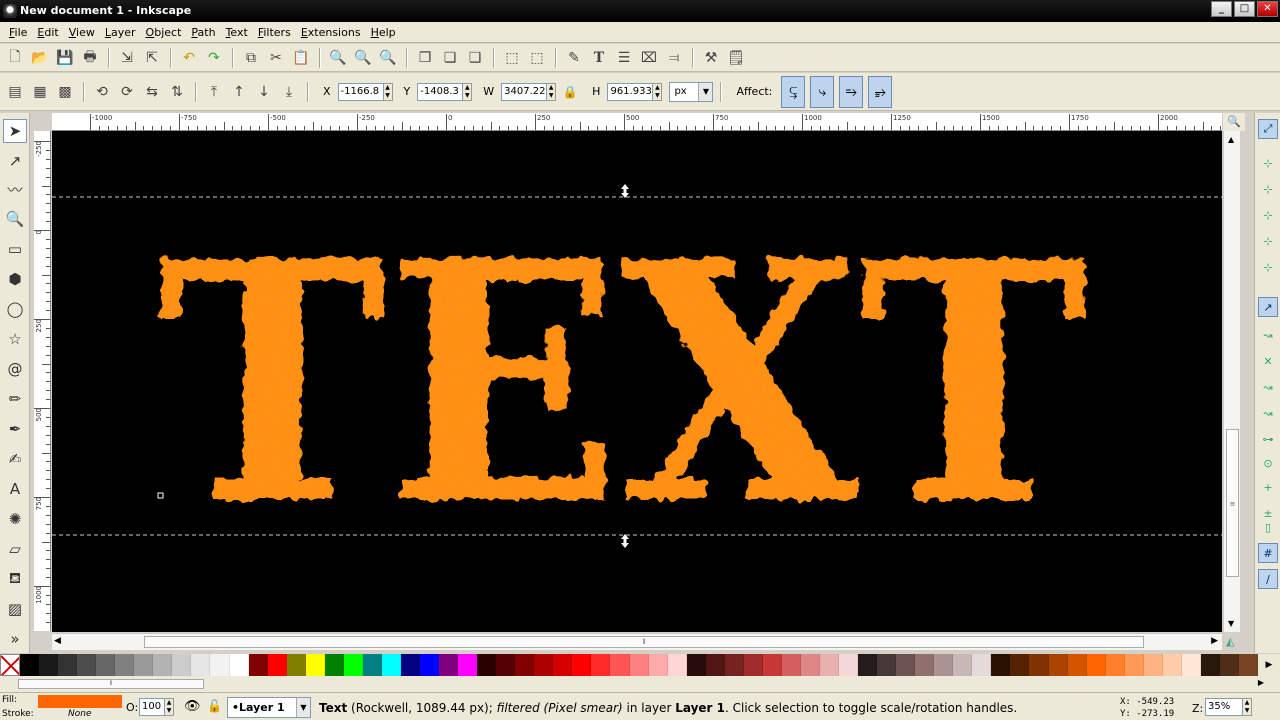 This screenshot has height=720, width=1280. What do you see at coordinates (15, 339) in the screenshot?
I see `star-tool-icon: ☆` at bounding box center [15, 339].